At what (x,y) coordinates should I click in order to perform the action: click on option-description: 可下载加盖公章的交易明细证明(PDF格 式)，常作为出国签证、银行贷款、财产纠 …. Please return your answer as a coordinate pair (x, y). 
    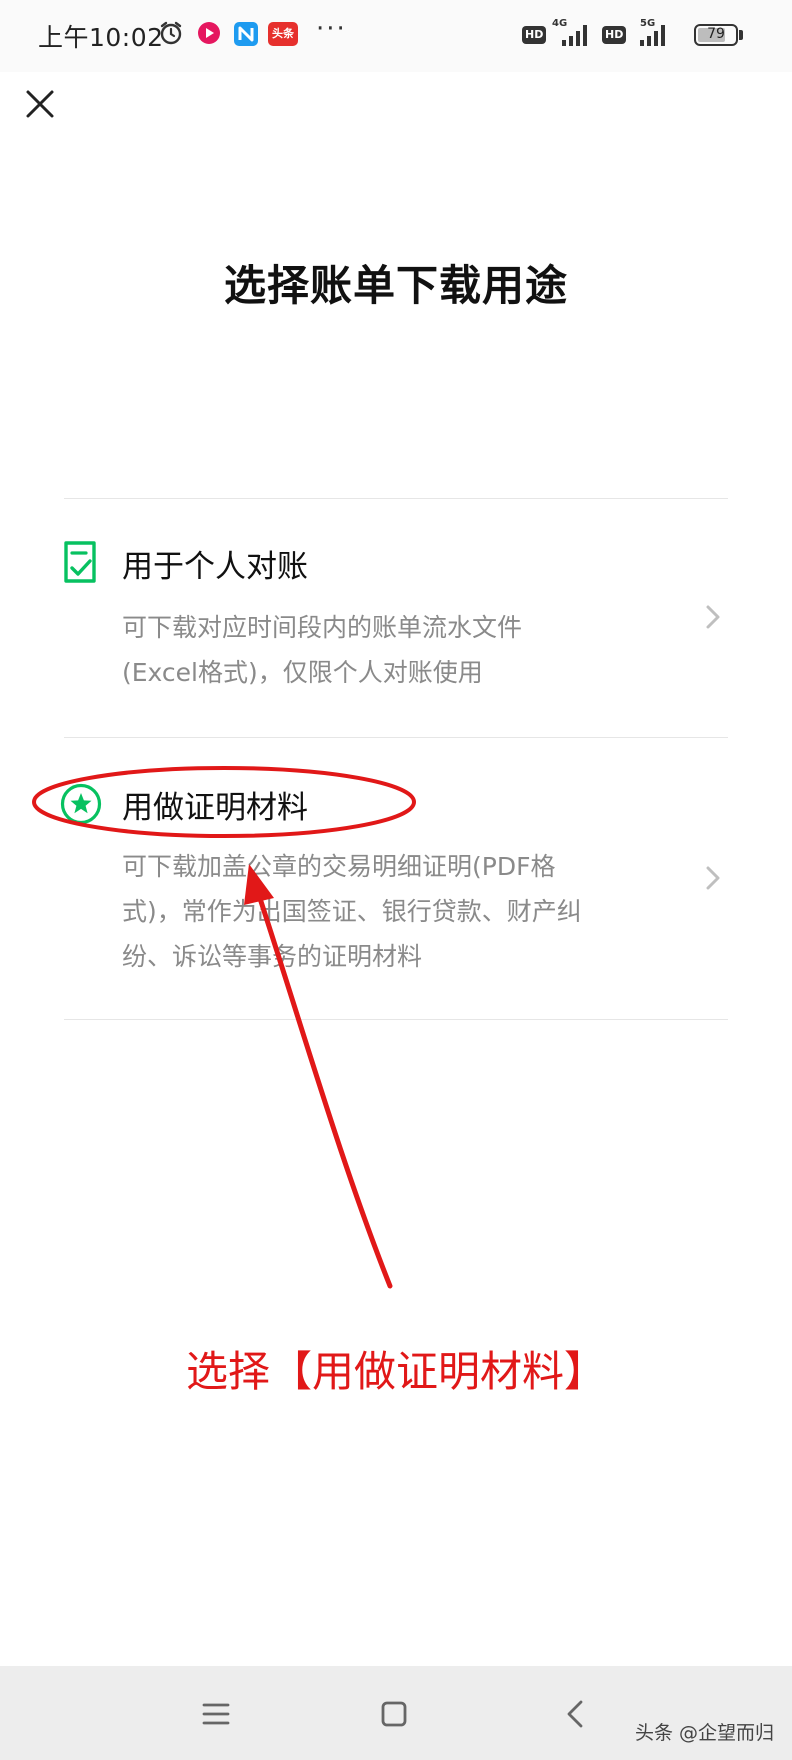
    Looking at the image, I should click on (392, 911).